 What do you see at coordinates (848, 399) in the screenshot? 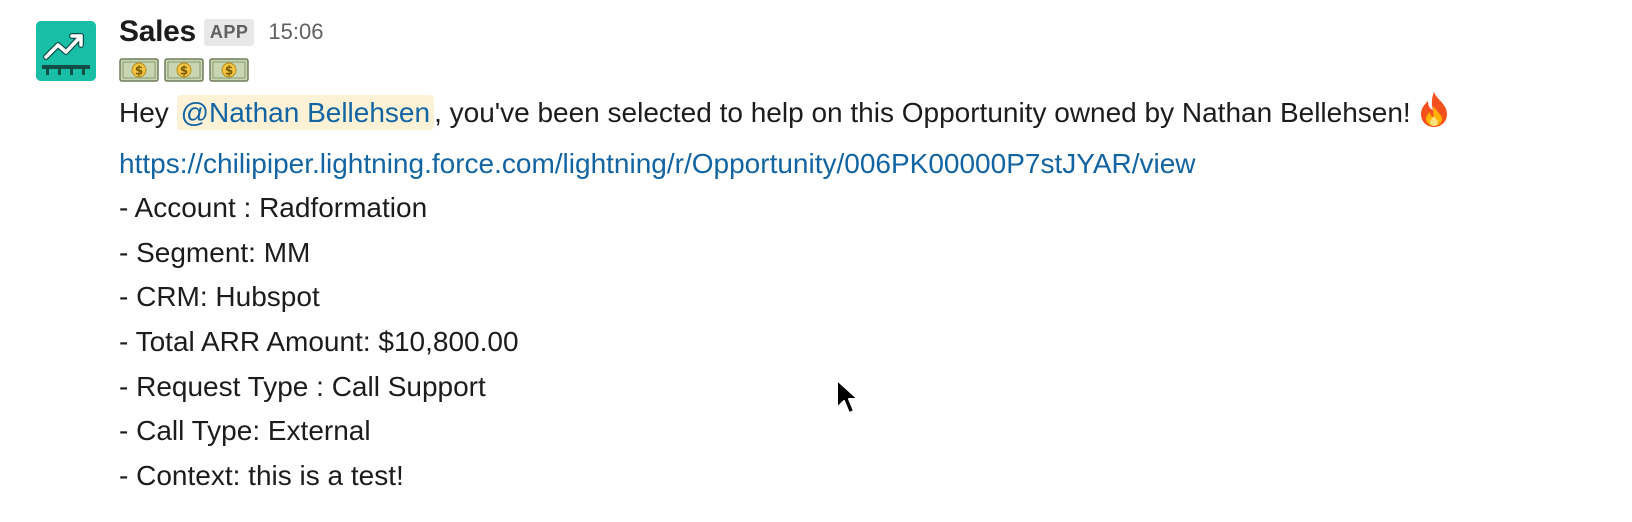
I see `mouse-pointer-icon` at bounding box center [848, 399].